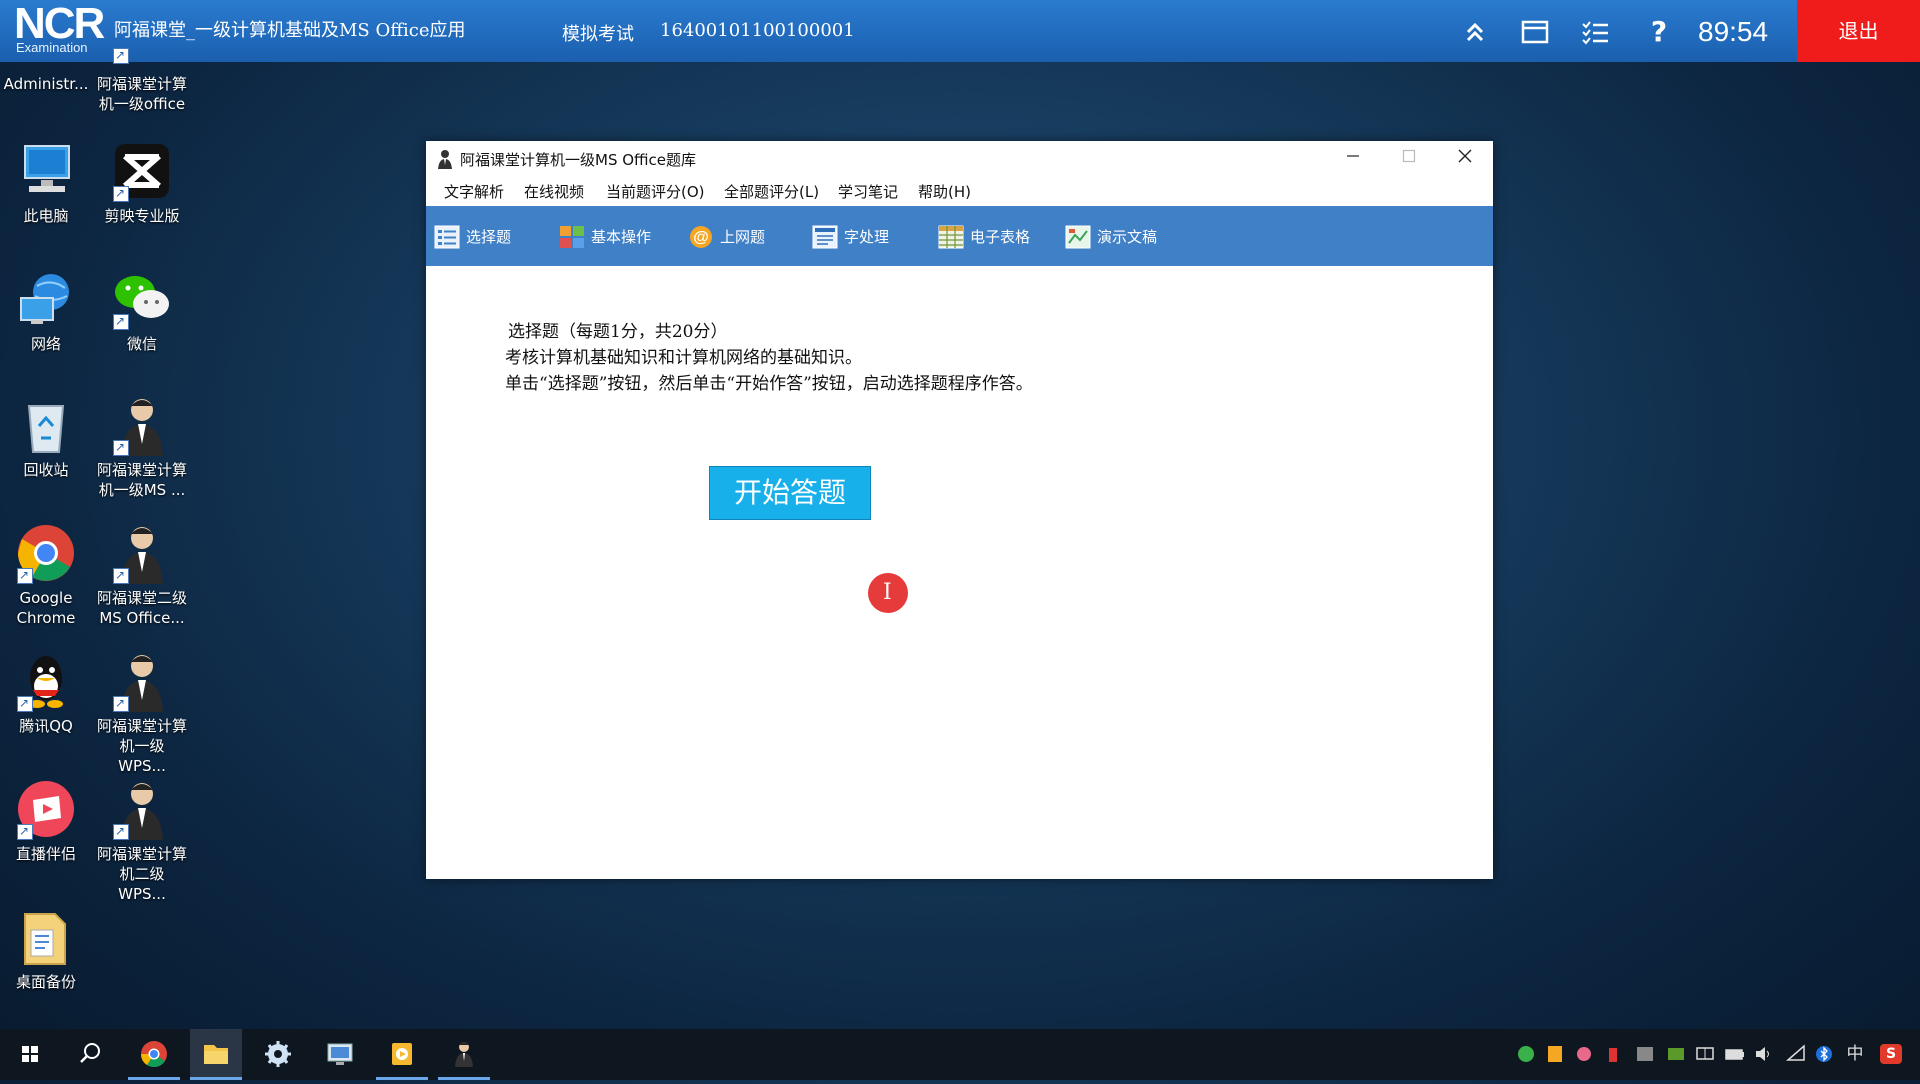 The height and width of the screenshot is (1084, 1920). Describe the element at coordinates (598, 34) in the screenshot. I see `exam-mode: 模拟考试` at that location.